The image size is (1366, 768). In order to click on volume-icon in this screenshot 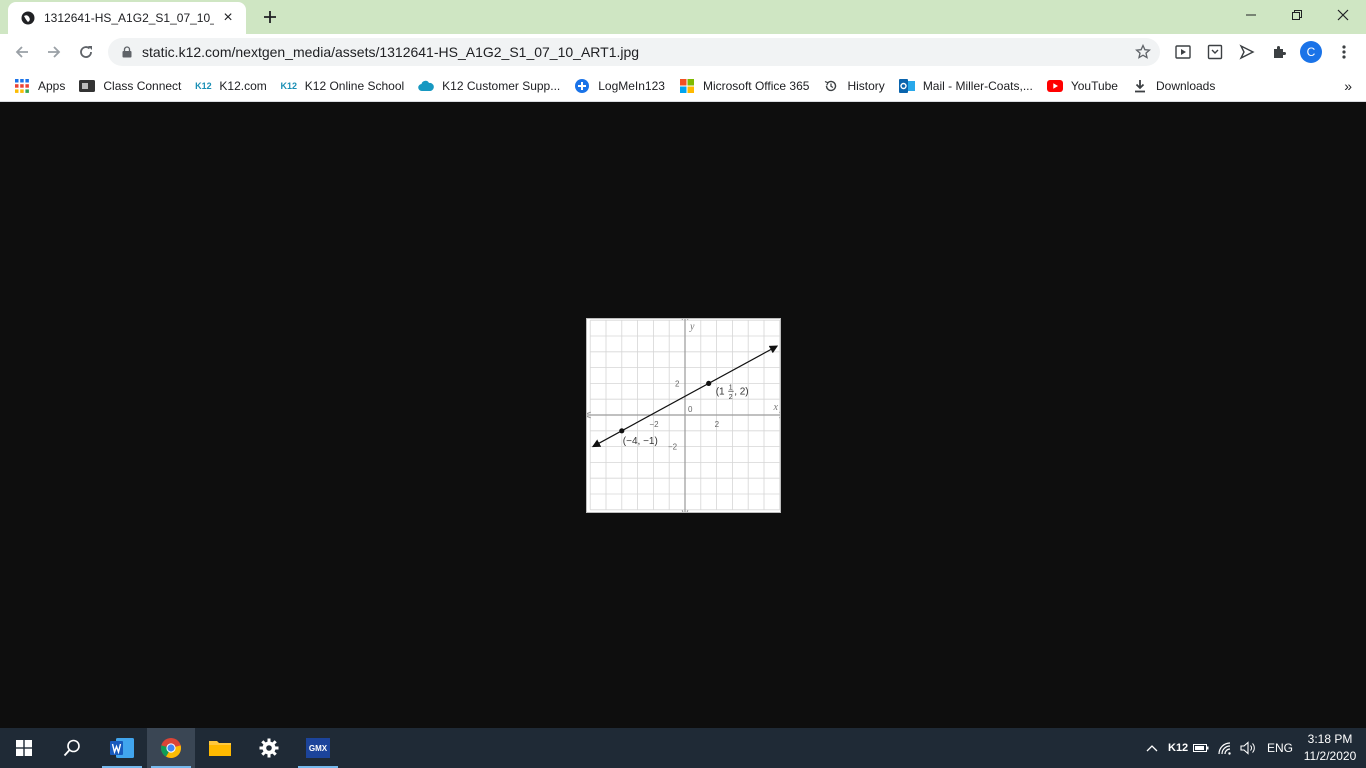, I will do `click(1249, 748)`.